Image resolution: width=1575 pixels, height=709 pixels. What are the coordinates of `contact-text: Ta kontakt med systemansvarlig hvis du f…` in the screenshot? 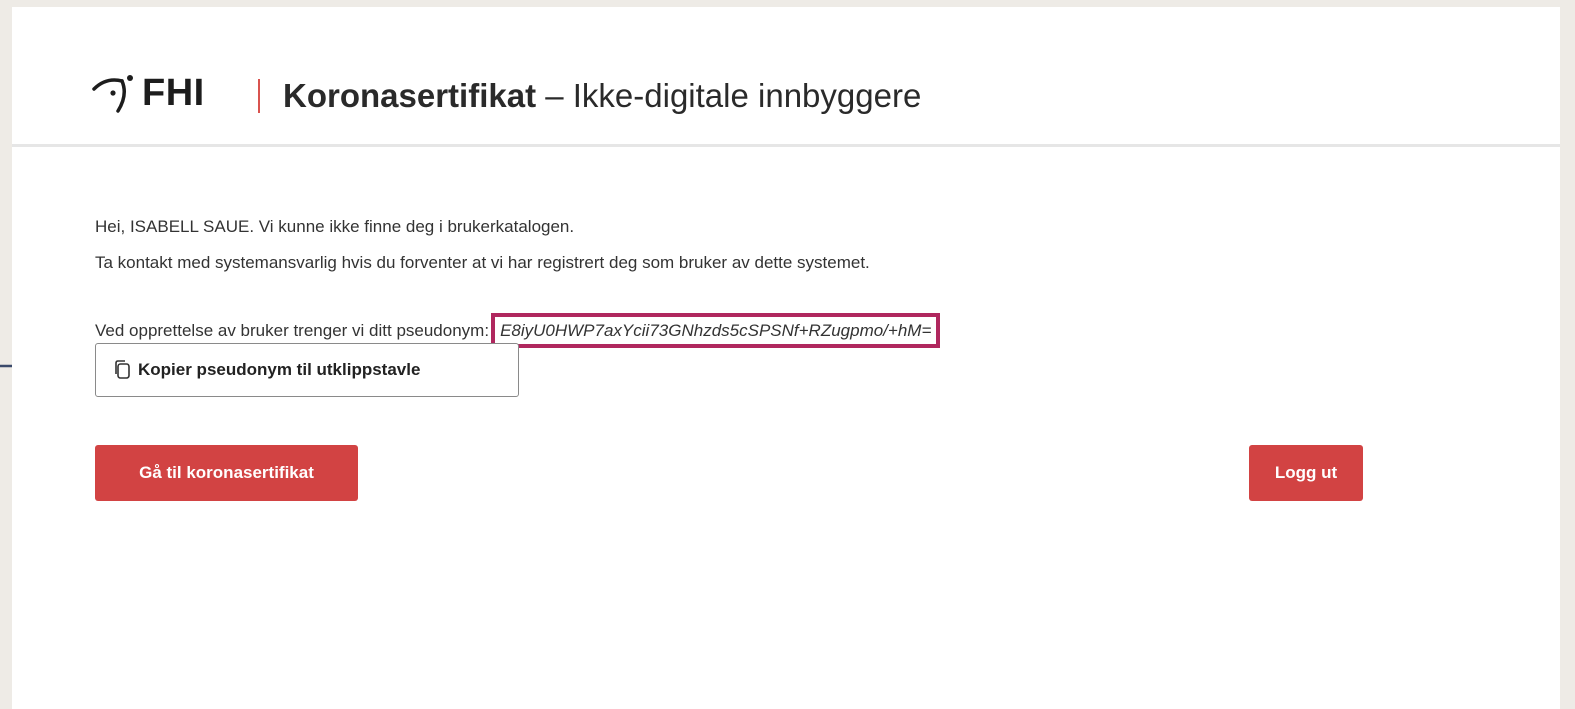 It's located at (482, 262).